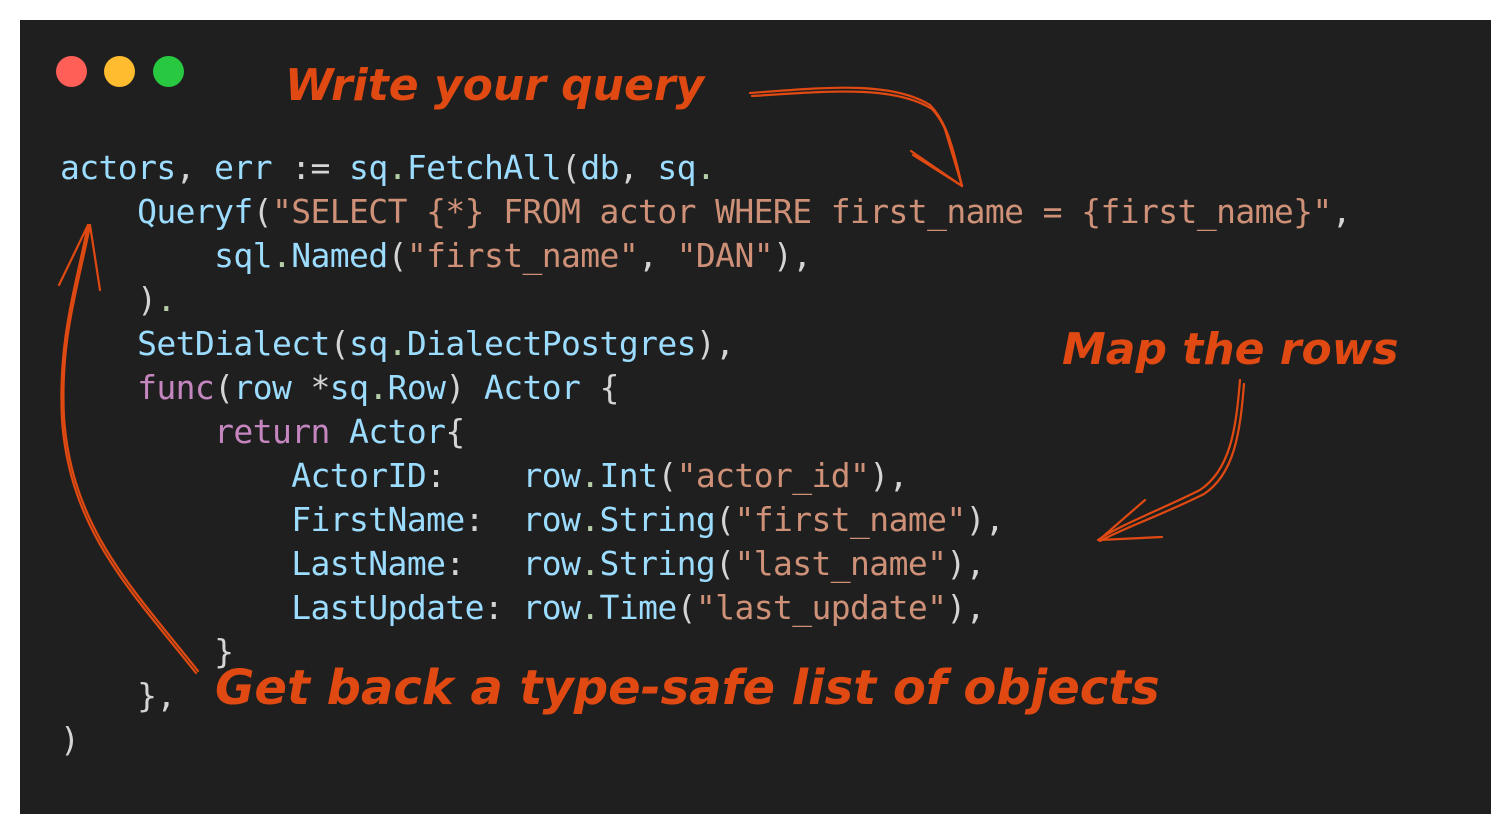  Describe the element at coordinates (840, 563) in the screenshot. I see `code-token: "last_name"` at that location.